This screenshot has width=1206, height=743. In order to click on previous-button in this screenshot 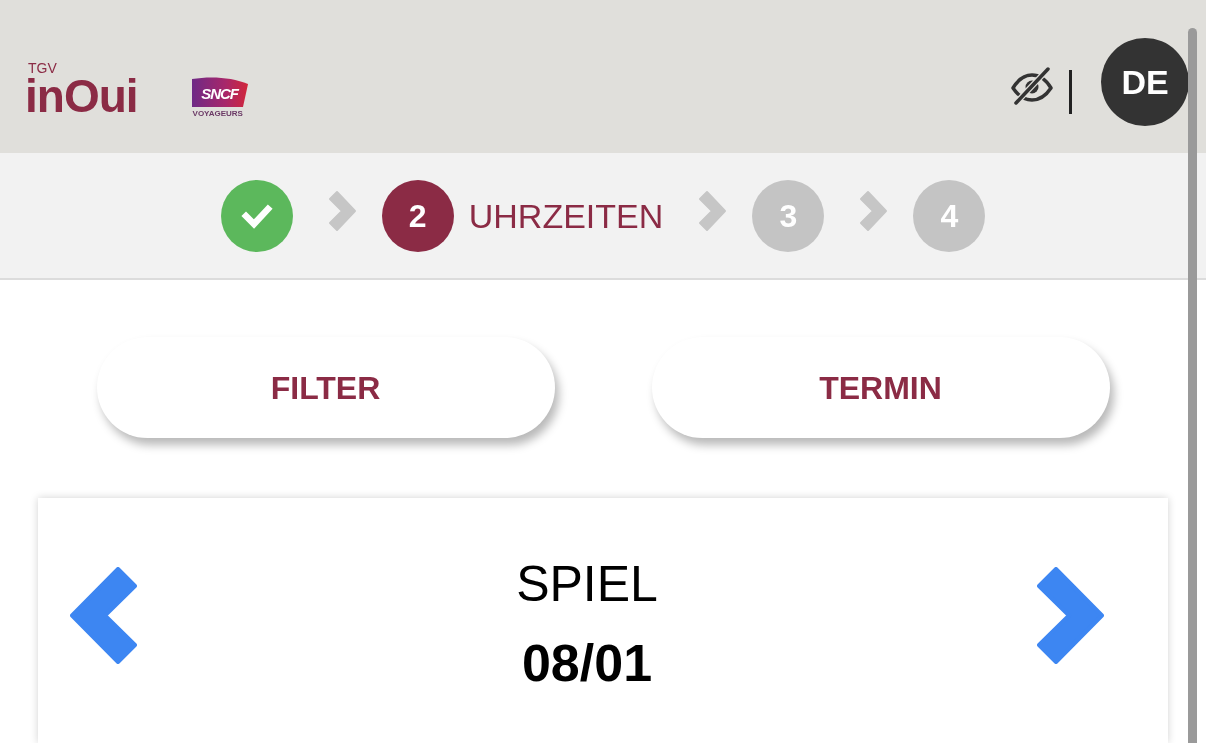, I will do `click(103, 615)`.